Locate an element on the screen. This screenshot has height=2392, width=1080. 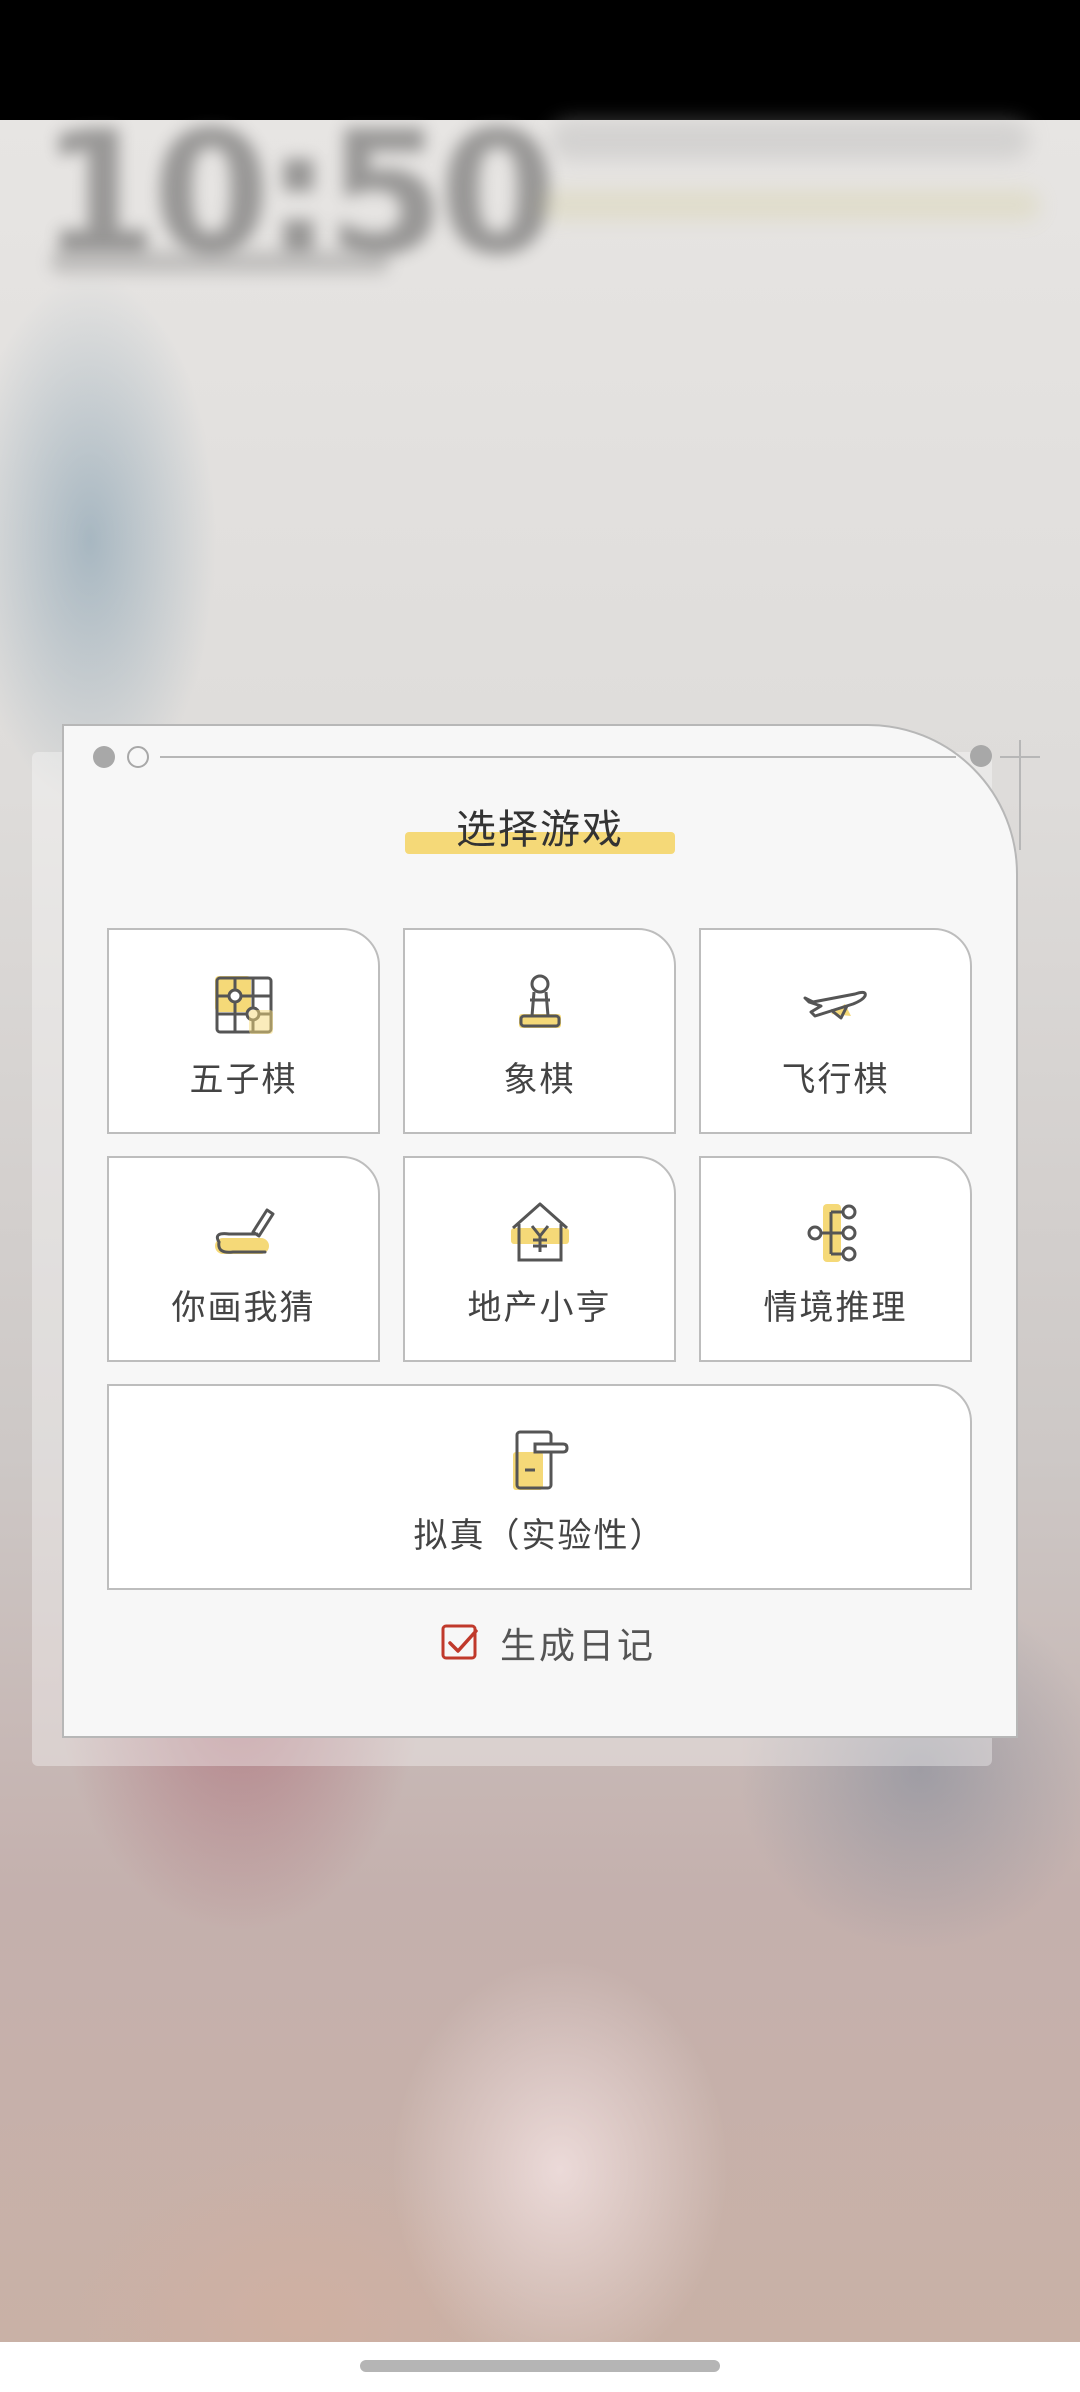
decor-ring is located at coordinates (138, 757).